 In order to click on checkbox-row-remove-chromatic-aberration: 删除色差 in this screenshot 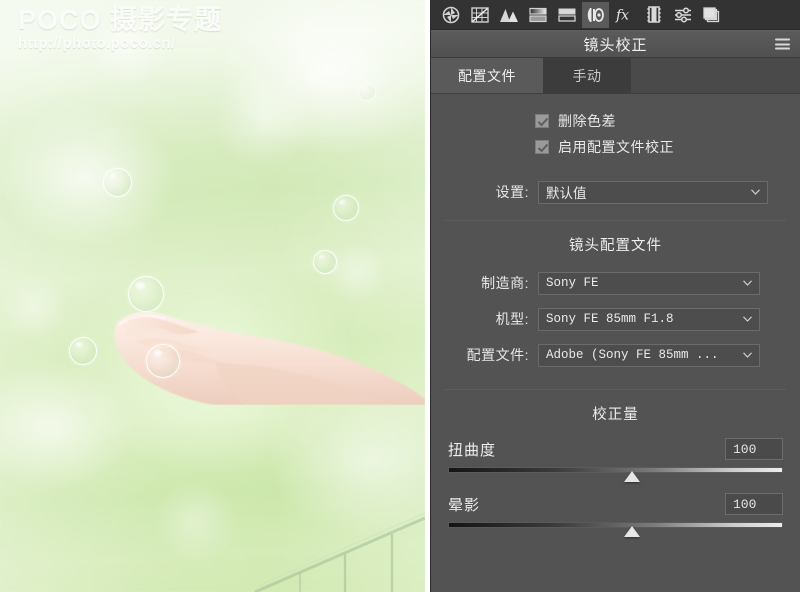, I will do `click(615, 121)`.